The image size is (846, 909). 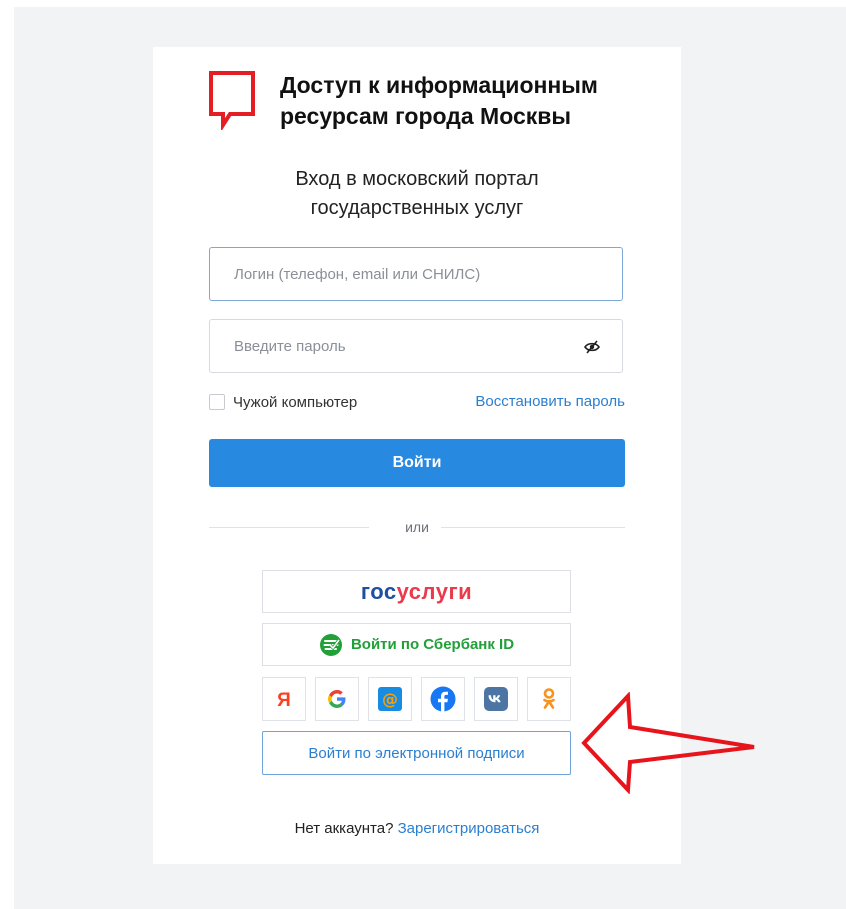 What do you see at coordinates (439, 85) in the screenshot?
I see `brand-title-line1: Доступ к информационным` at bounding box center [439, 85].